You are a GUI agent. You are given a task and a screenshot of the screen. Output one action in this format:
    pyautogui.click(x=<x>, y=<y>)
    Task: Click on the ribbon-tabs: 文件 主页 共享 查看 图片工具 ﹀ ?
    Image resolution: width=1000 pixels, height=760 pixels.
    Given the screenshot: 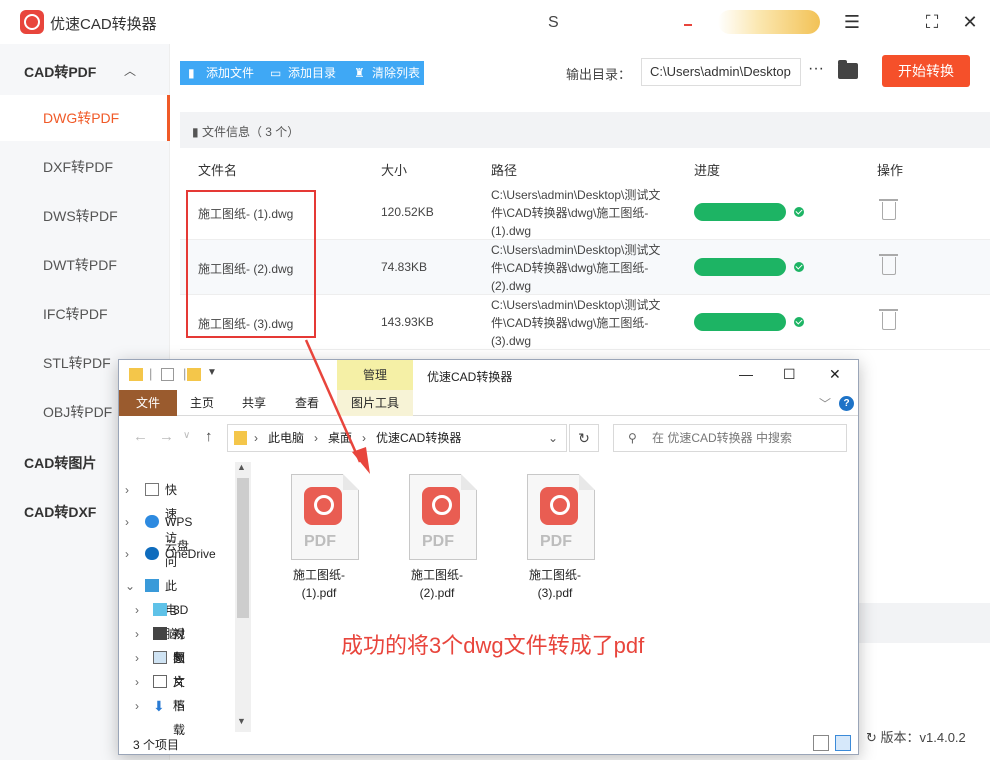 What is the action you would take?
    pyautogui.click(x=488, y=403)
    